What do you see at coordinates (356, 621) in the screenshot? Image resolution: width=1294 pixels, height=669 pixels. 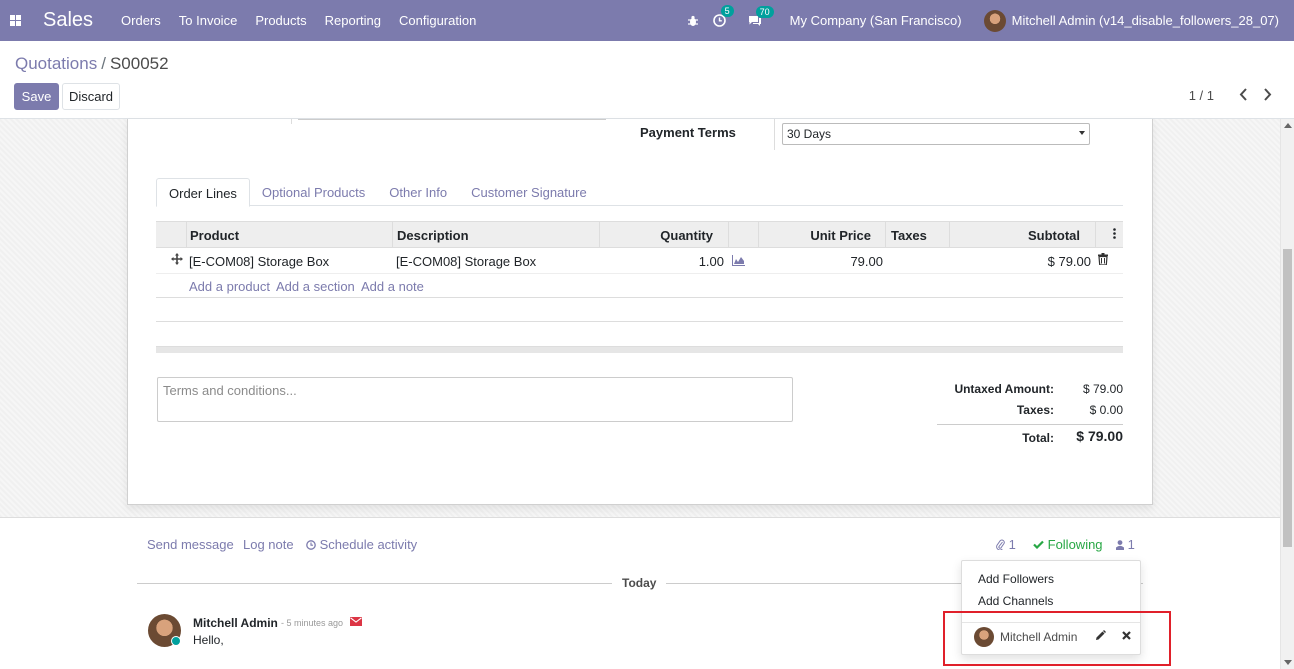 I see `envelope-icon` at bounding box center [356, 621].